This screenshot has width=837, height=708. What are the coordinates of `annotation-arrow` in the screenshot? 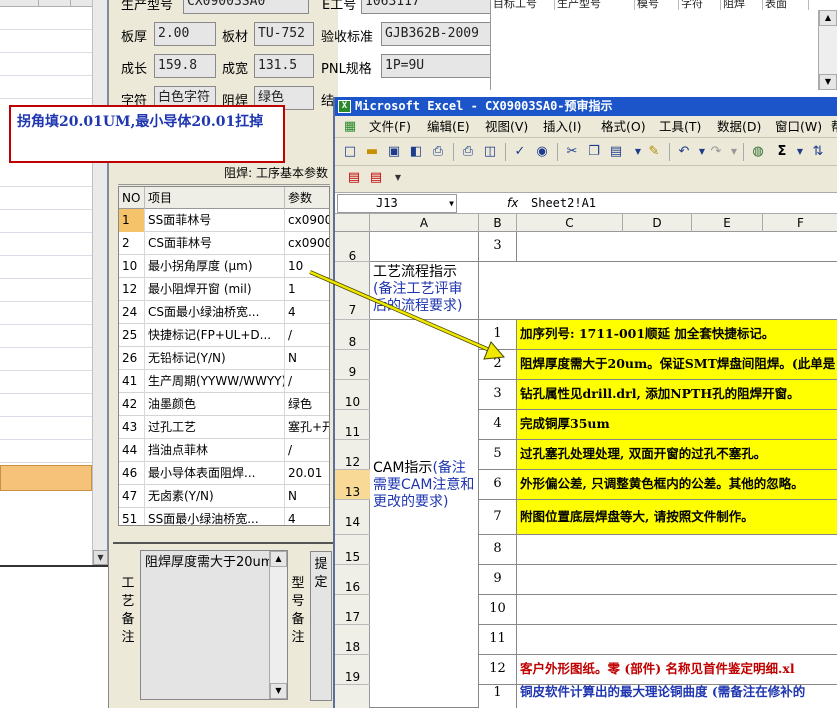 It's located at (407, 315).